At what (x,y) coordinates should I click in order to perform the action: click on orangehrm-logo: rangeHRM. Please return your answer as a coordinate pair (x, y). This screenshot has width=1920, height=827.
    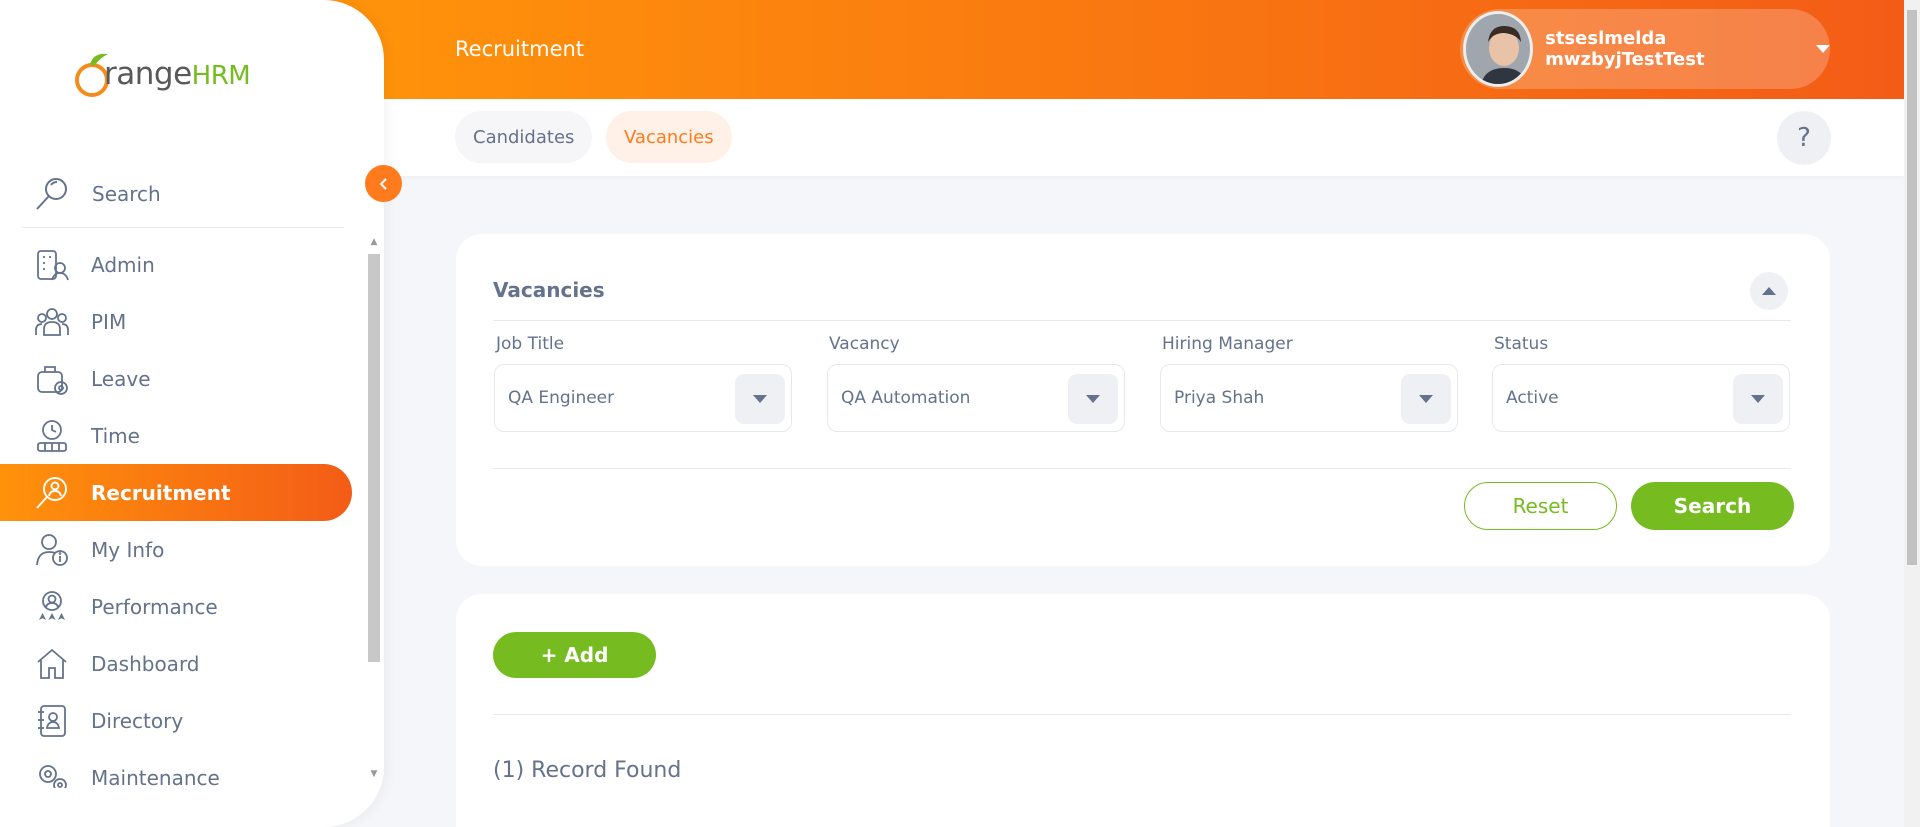
    Looking at the image, I should click on (165, 74).